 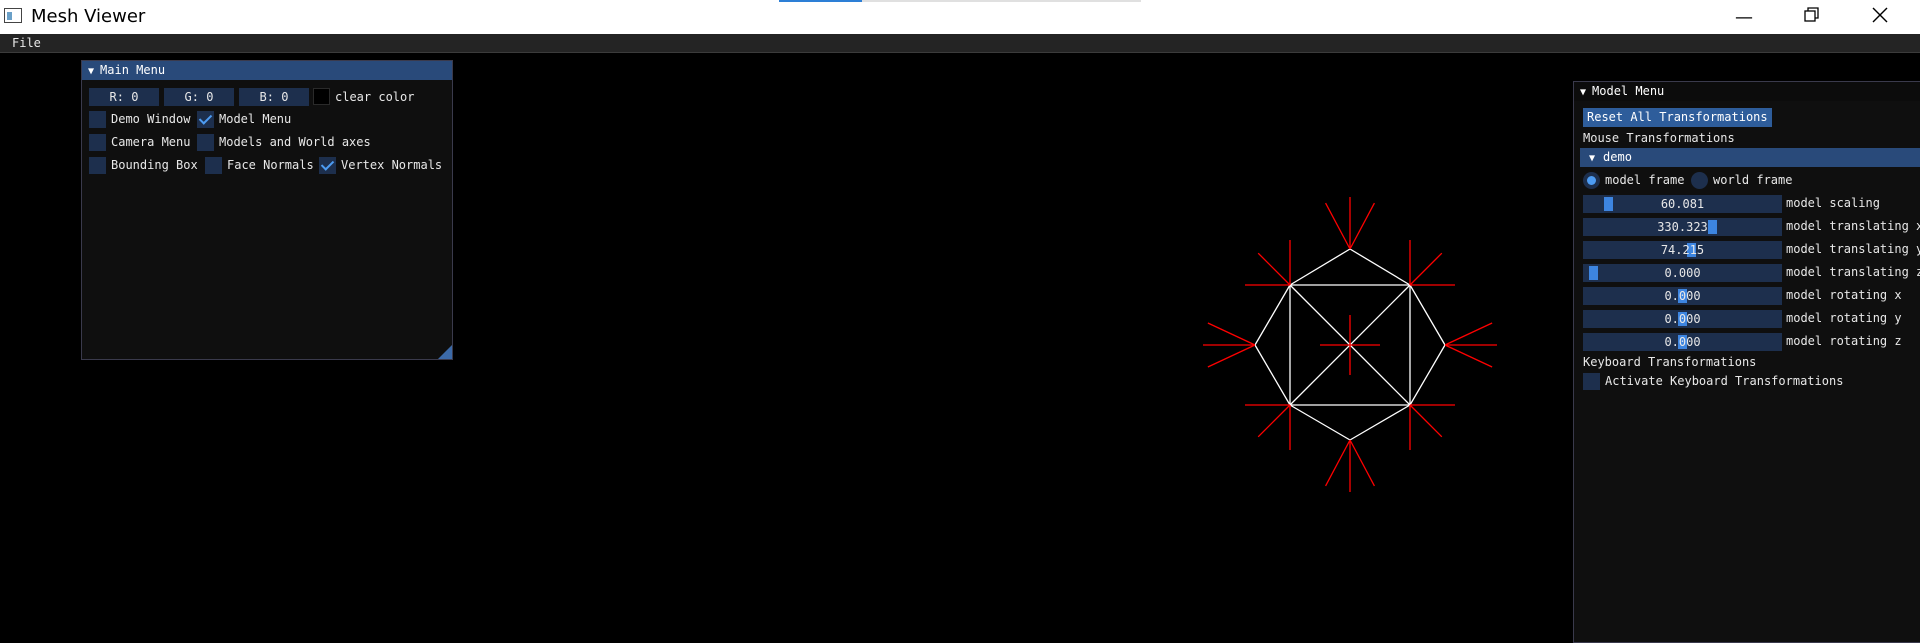 I want to click on slider-label: model rotating y, so click(x=1844, y=318).